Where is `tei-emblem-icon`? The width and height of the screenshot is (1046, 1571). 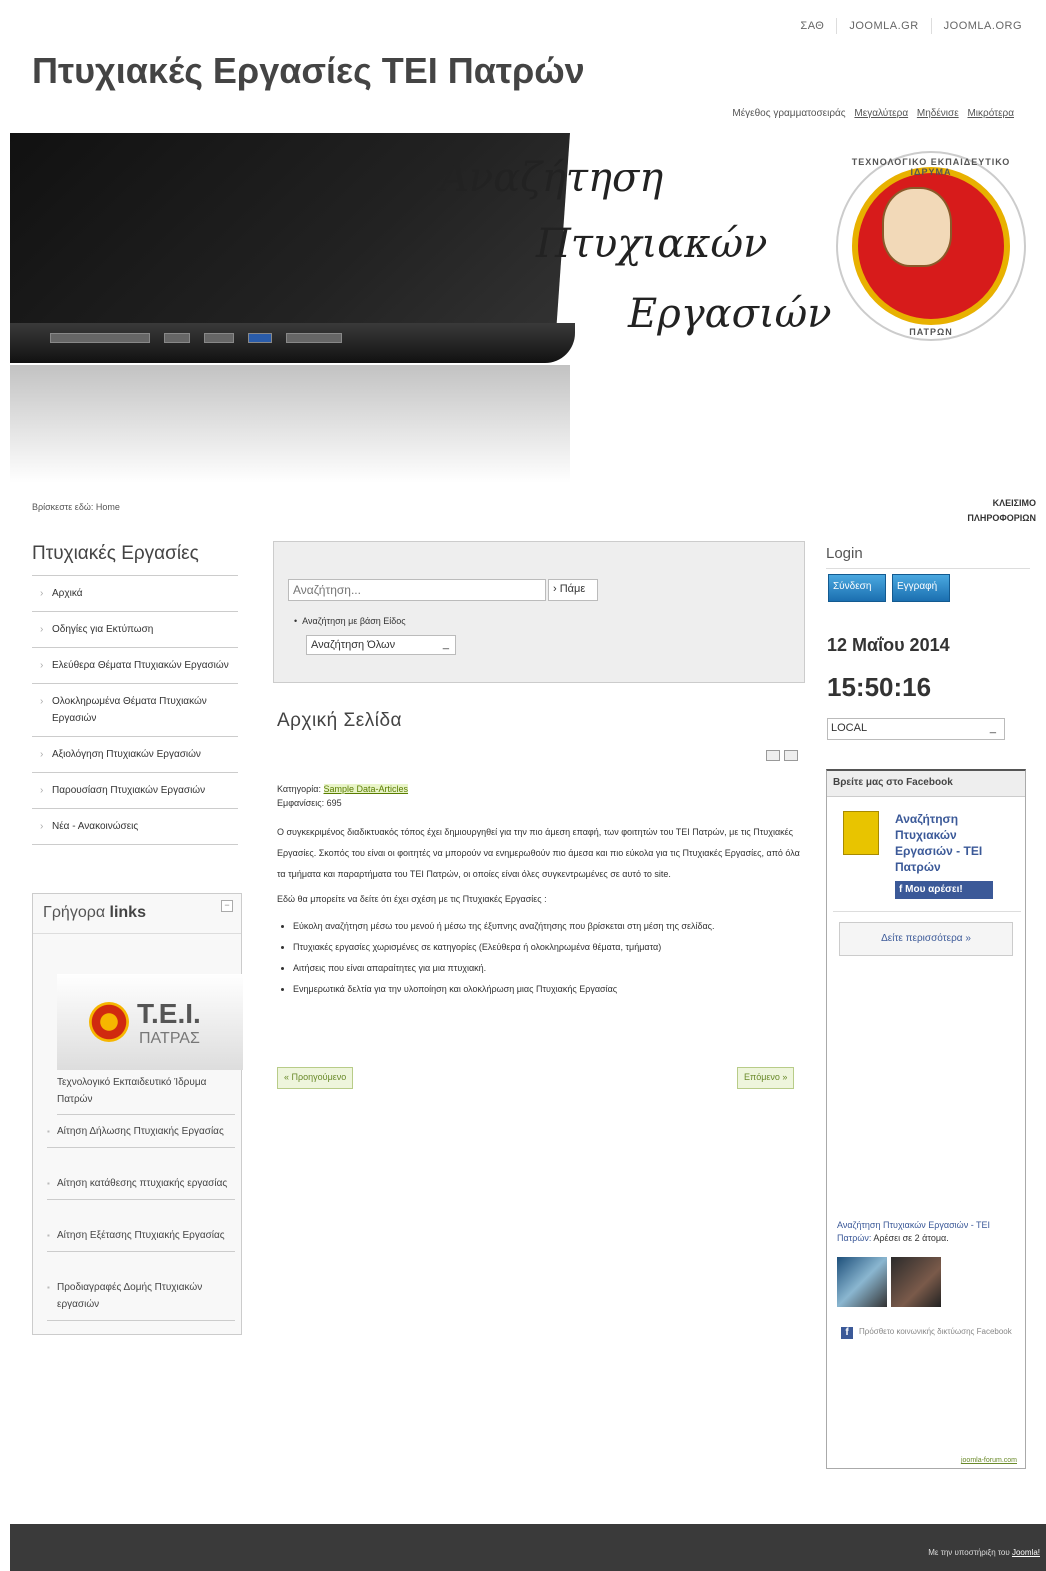 tei-emblem-icon is located at coordinates (109, 1022).